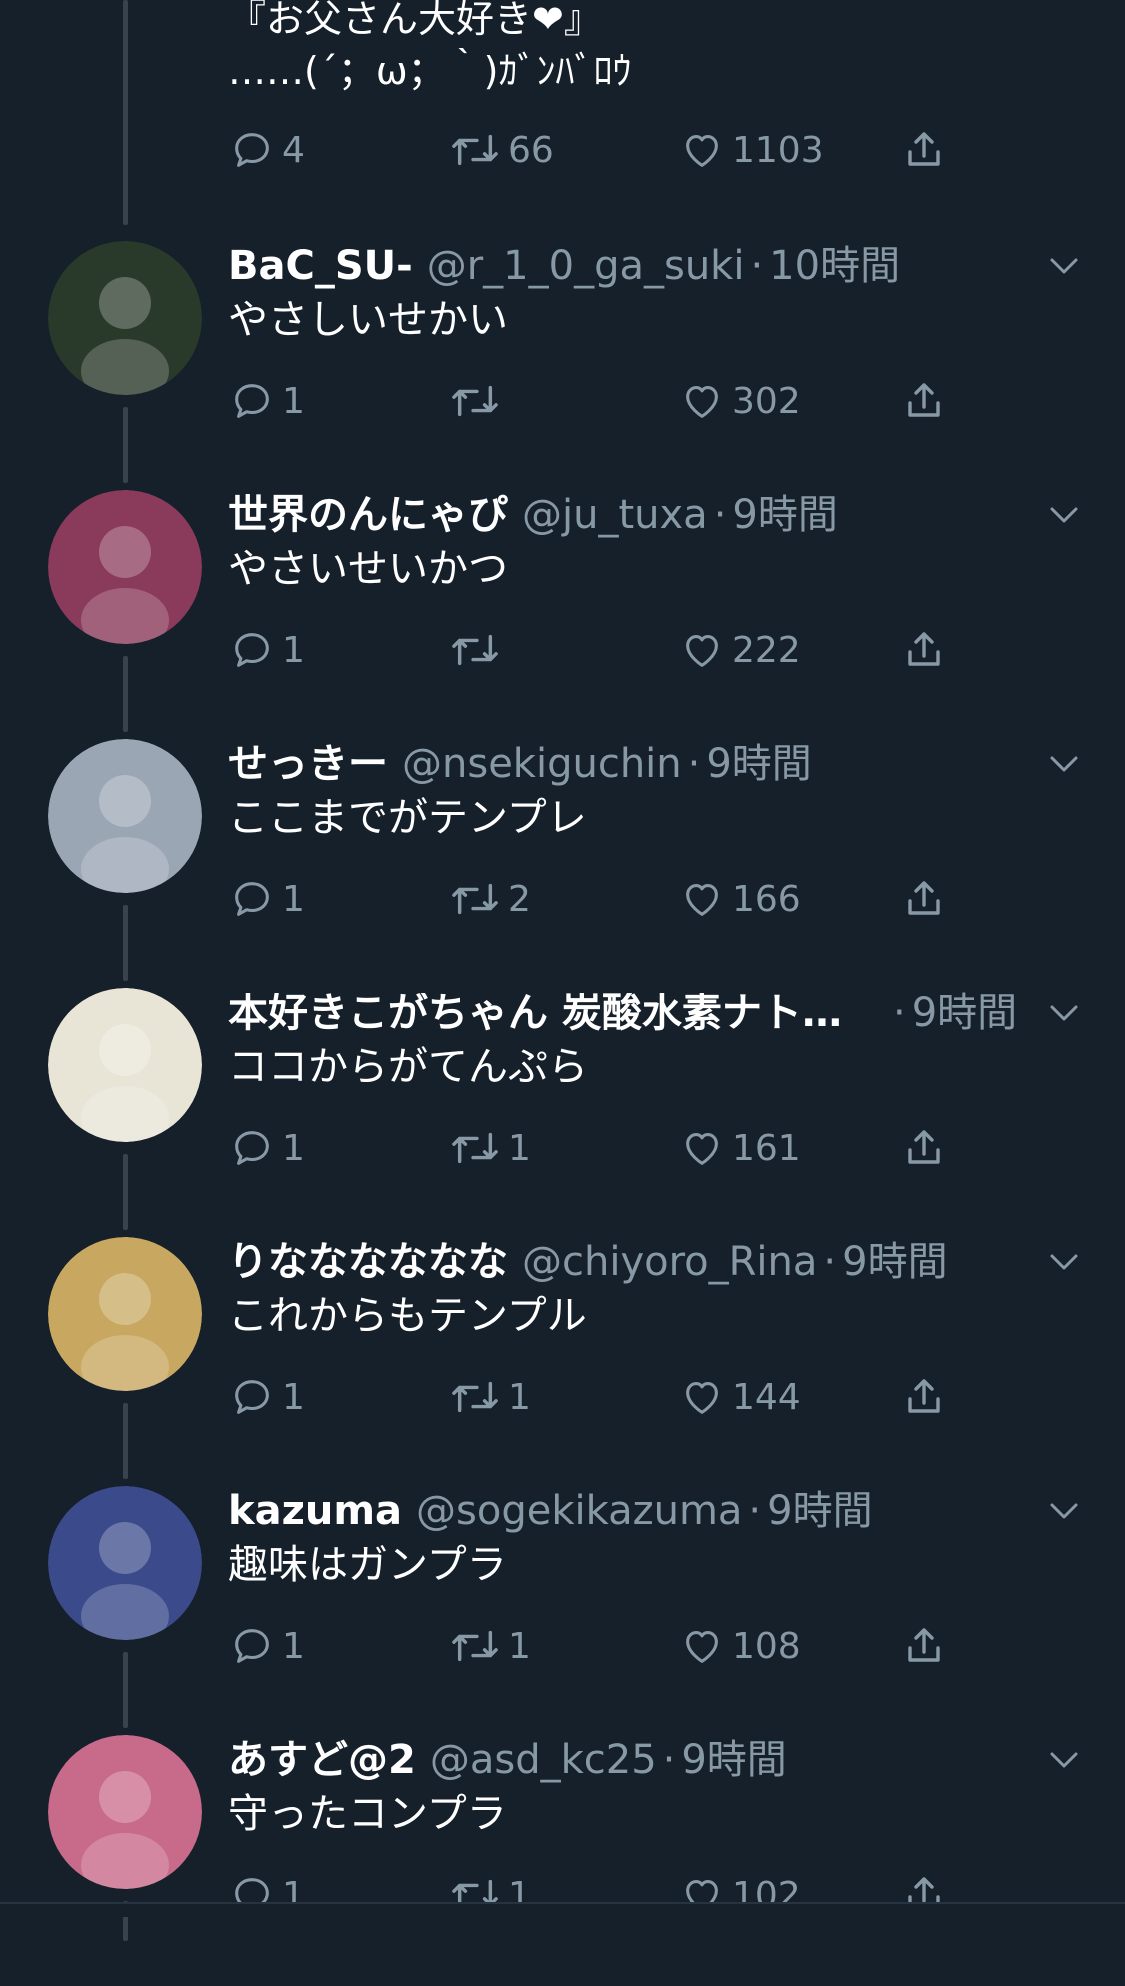  What do you see at coordinates (739, 1397) in the screenshot?
I see `like-button: 144` at bounding box center [739, 1397].